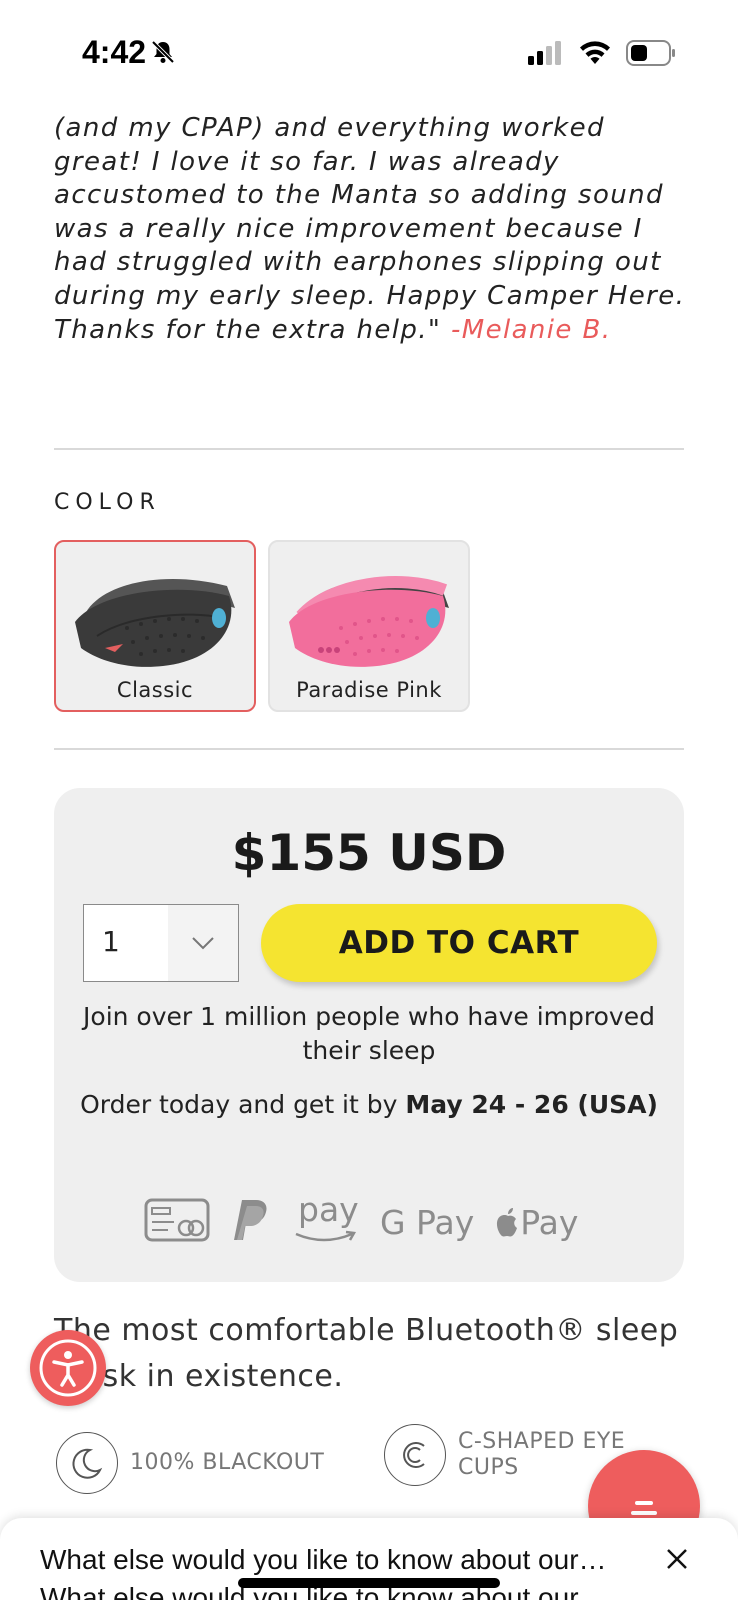  I want to click on color-option-classic: Classic, so click(155, 626).